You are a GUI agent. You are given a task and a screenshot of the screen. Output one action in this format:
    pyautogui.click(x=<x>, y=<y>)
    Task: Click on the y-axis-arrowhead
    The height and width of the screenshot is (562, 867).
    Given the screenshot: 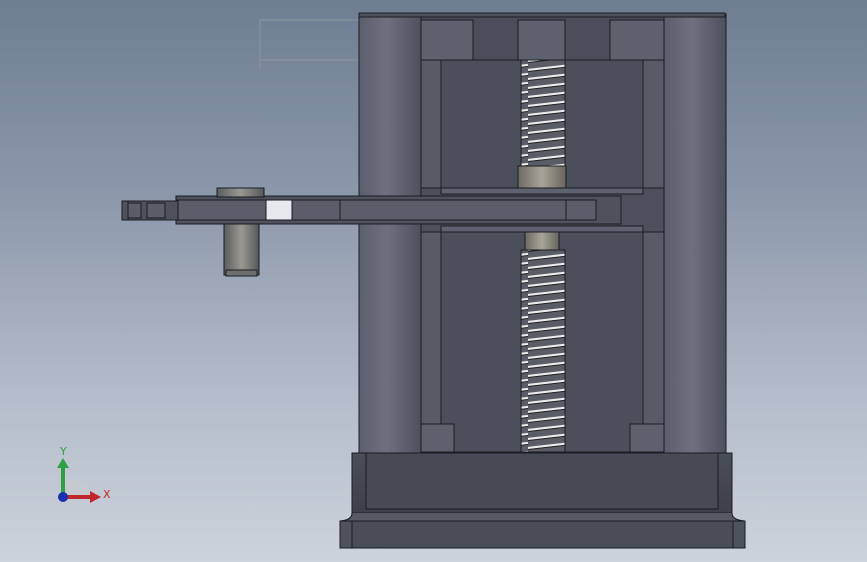 What is the action you would take?
    pyautogui.click(x=63, y=463)
    